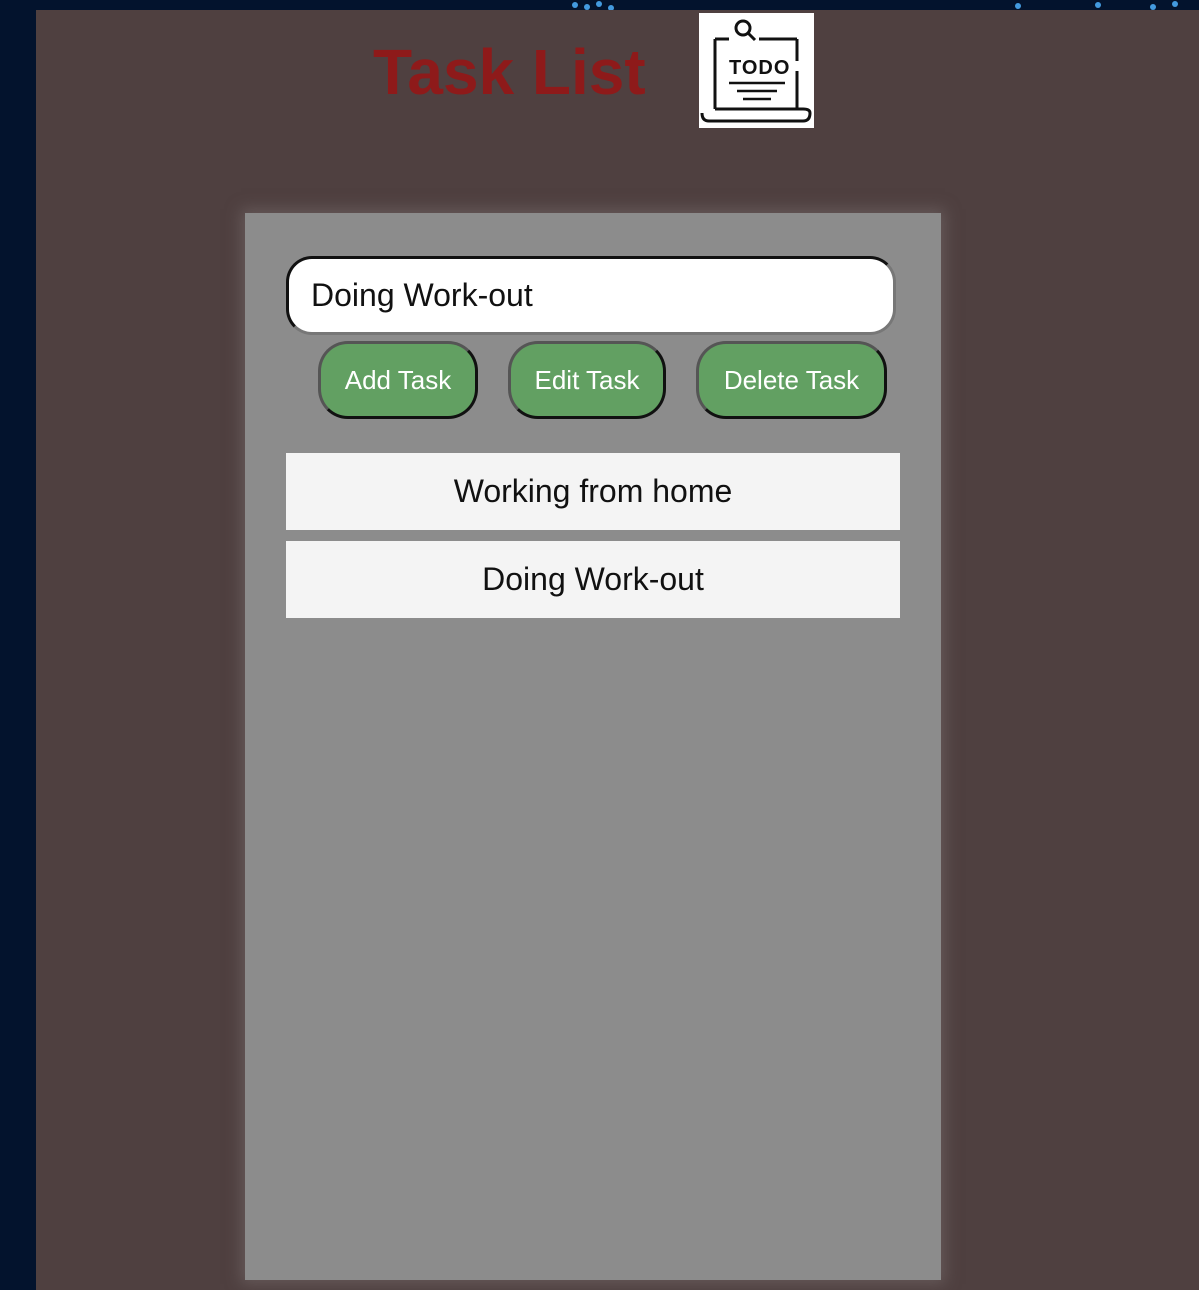  I want to click on edit-task-button: Edit Task, so click(587, 380).